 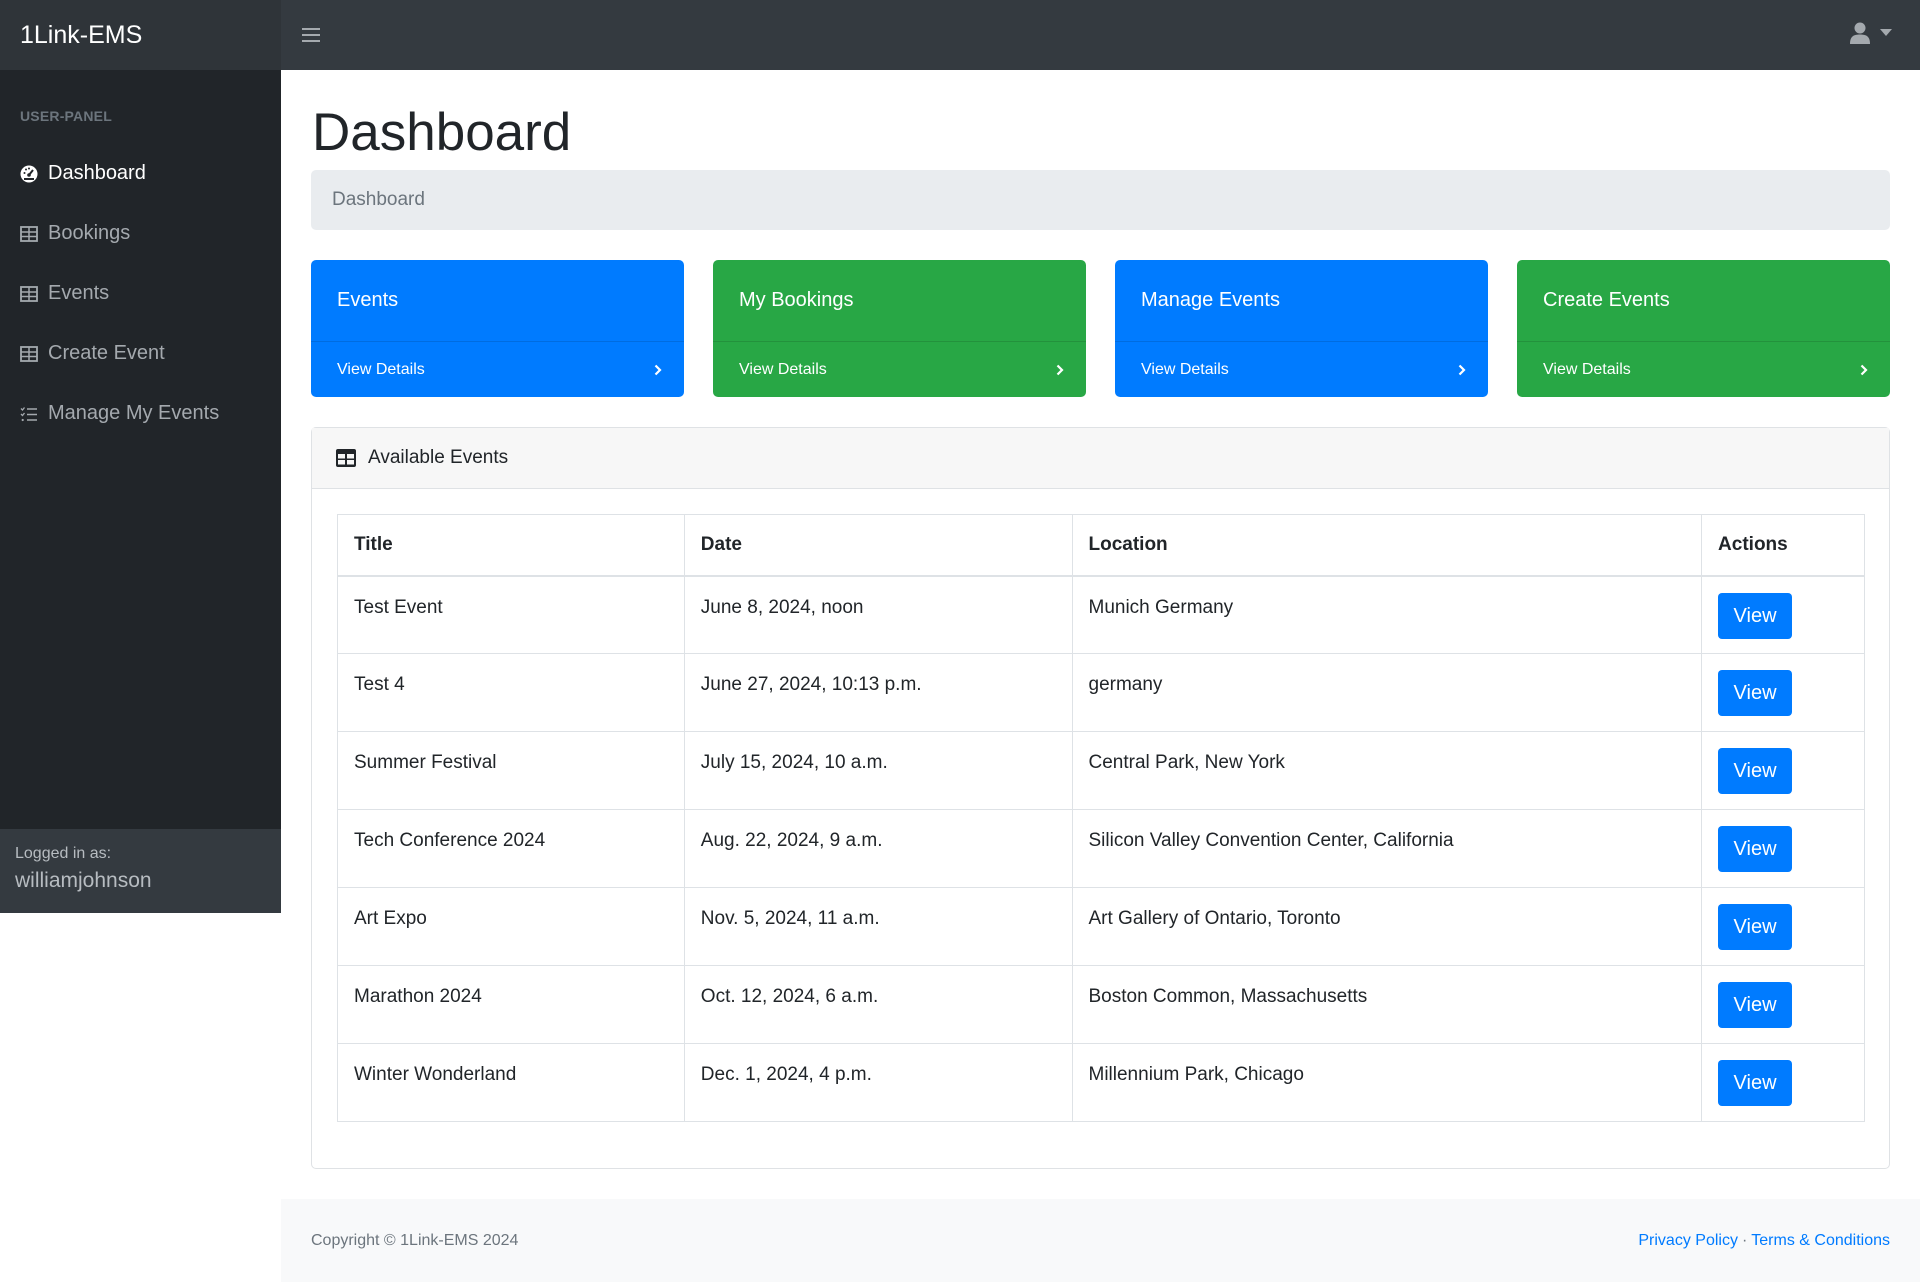 I want to click on column-header-actions: Actions, so click(x=1783, y=545).